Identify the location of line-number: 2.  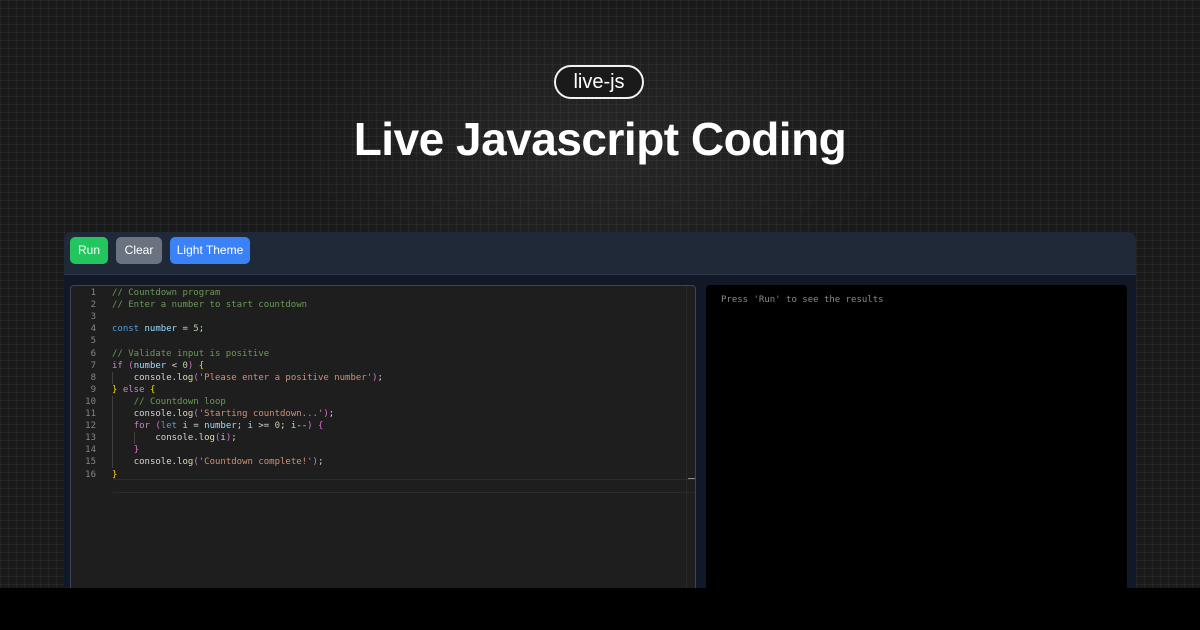
(93, 305).